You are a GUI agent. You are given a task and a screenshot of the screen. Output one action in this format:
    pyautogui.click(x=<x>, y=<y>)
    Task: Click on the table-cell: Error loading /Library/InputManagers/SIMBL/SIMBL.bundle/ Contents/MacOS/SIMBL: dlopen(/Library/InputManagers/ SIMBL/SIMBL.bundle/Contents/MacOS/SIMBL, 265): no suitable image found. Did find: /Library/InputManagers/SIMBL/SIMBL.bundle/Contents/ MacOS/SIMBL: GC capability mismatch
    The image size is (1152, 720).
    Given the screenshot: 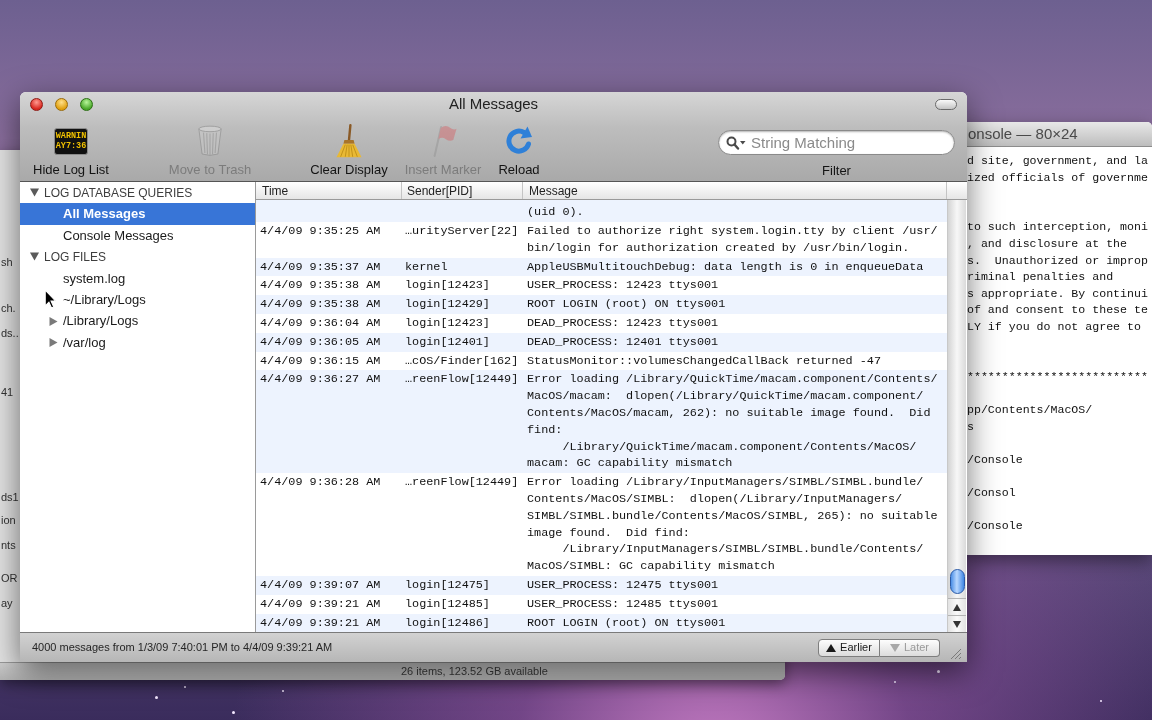 What is the action you would take?
    pyautogui.click(x=732, y=524)
    